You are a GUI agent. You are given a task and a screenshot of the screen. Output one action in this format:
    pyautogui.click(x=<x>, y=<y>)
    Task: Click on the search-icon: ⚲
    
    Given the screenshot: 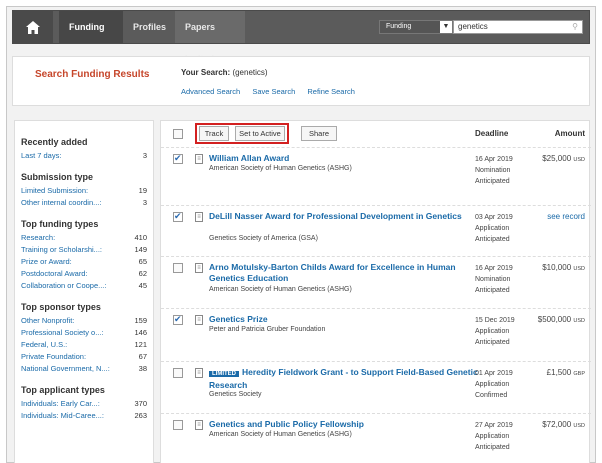 What is the action you would take?
    pyautogui.click(x=575, y=27)
    